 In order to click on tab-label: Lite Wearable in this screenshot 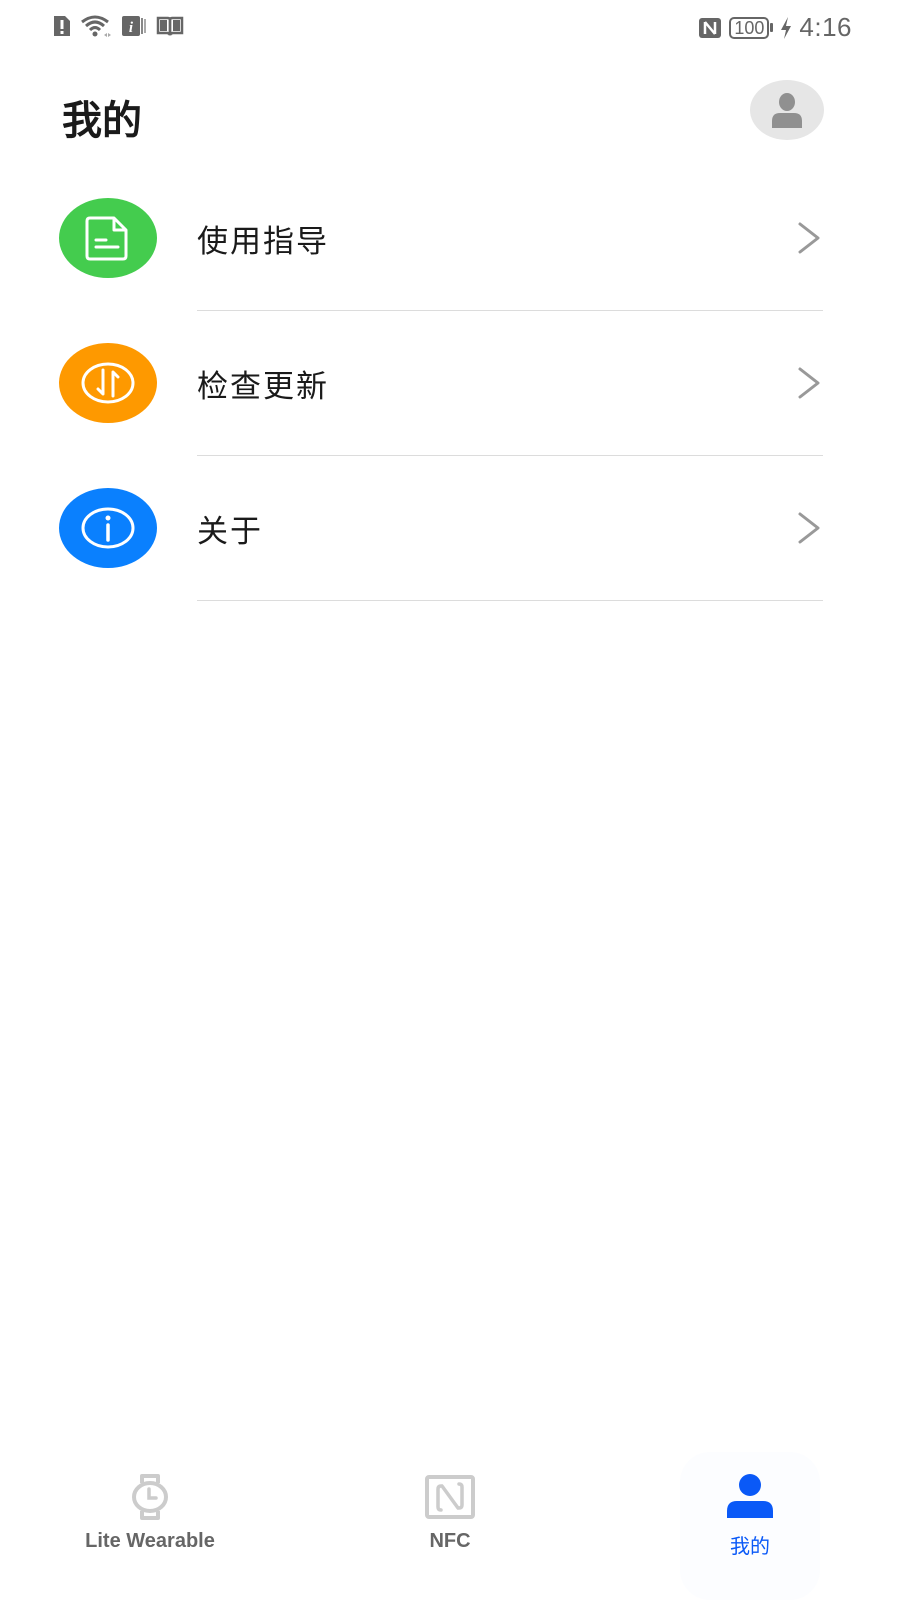, I will do `click(150, 1541)`.